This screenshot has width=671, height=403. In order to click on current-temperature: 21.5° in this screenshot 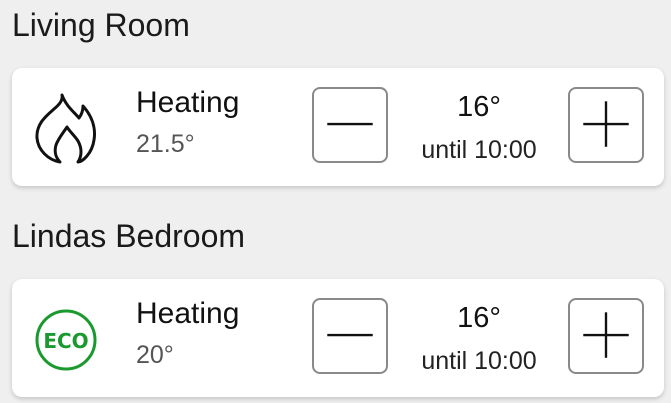, I will do `click(165, 144)`.